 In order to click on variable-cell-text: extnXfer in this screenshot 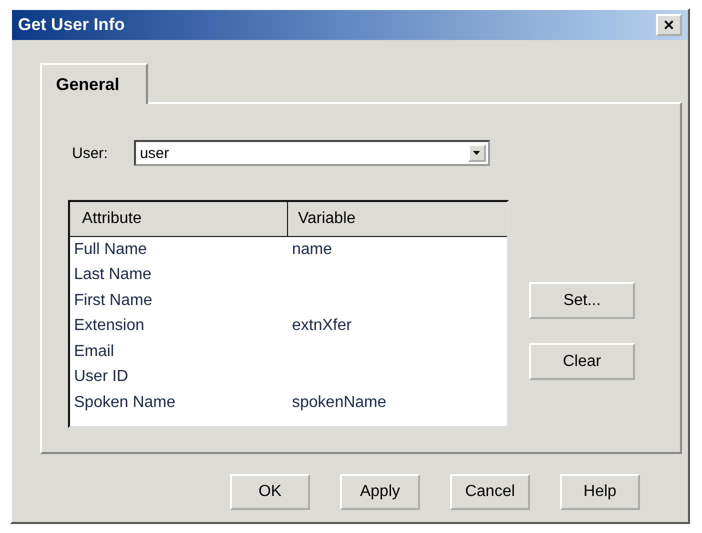, I will do `click(321, 326)`.